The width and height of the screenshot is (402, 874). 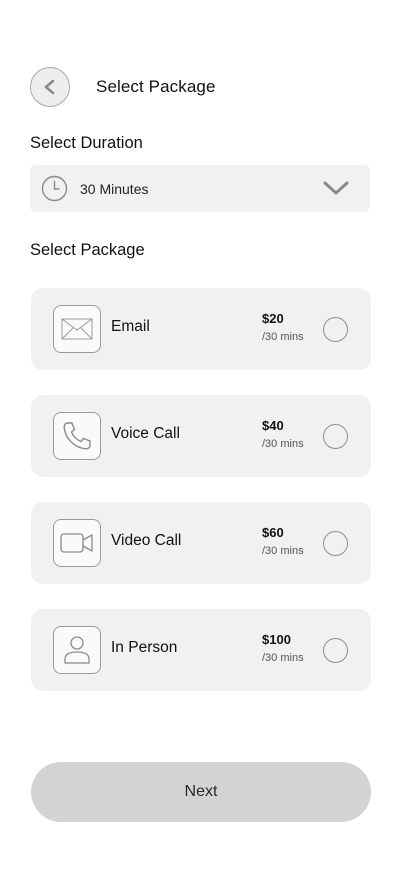 What do you see at coordinates (146, 540) in the screenshot?
I see `package-name: Video Call` at bounding box center [146, 540].